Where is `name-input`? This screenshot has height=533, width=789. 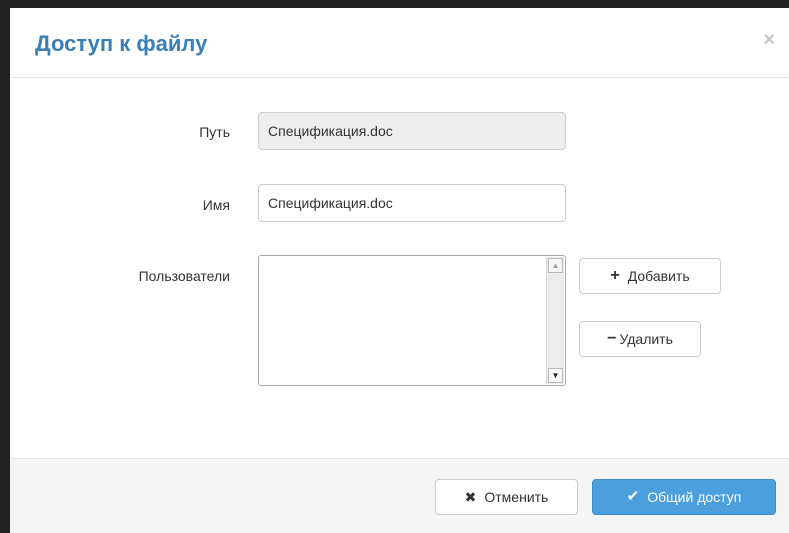 name-input is located at coordinates (412, 203).